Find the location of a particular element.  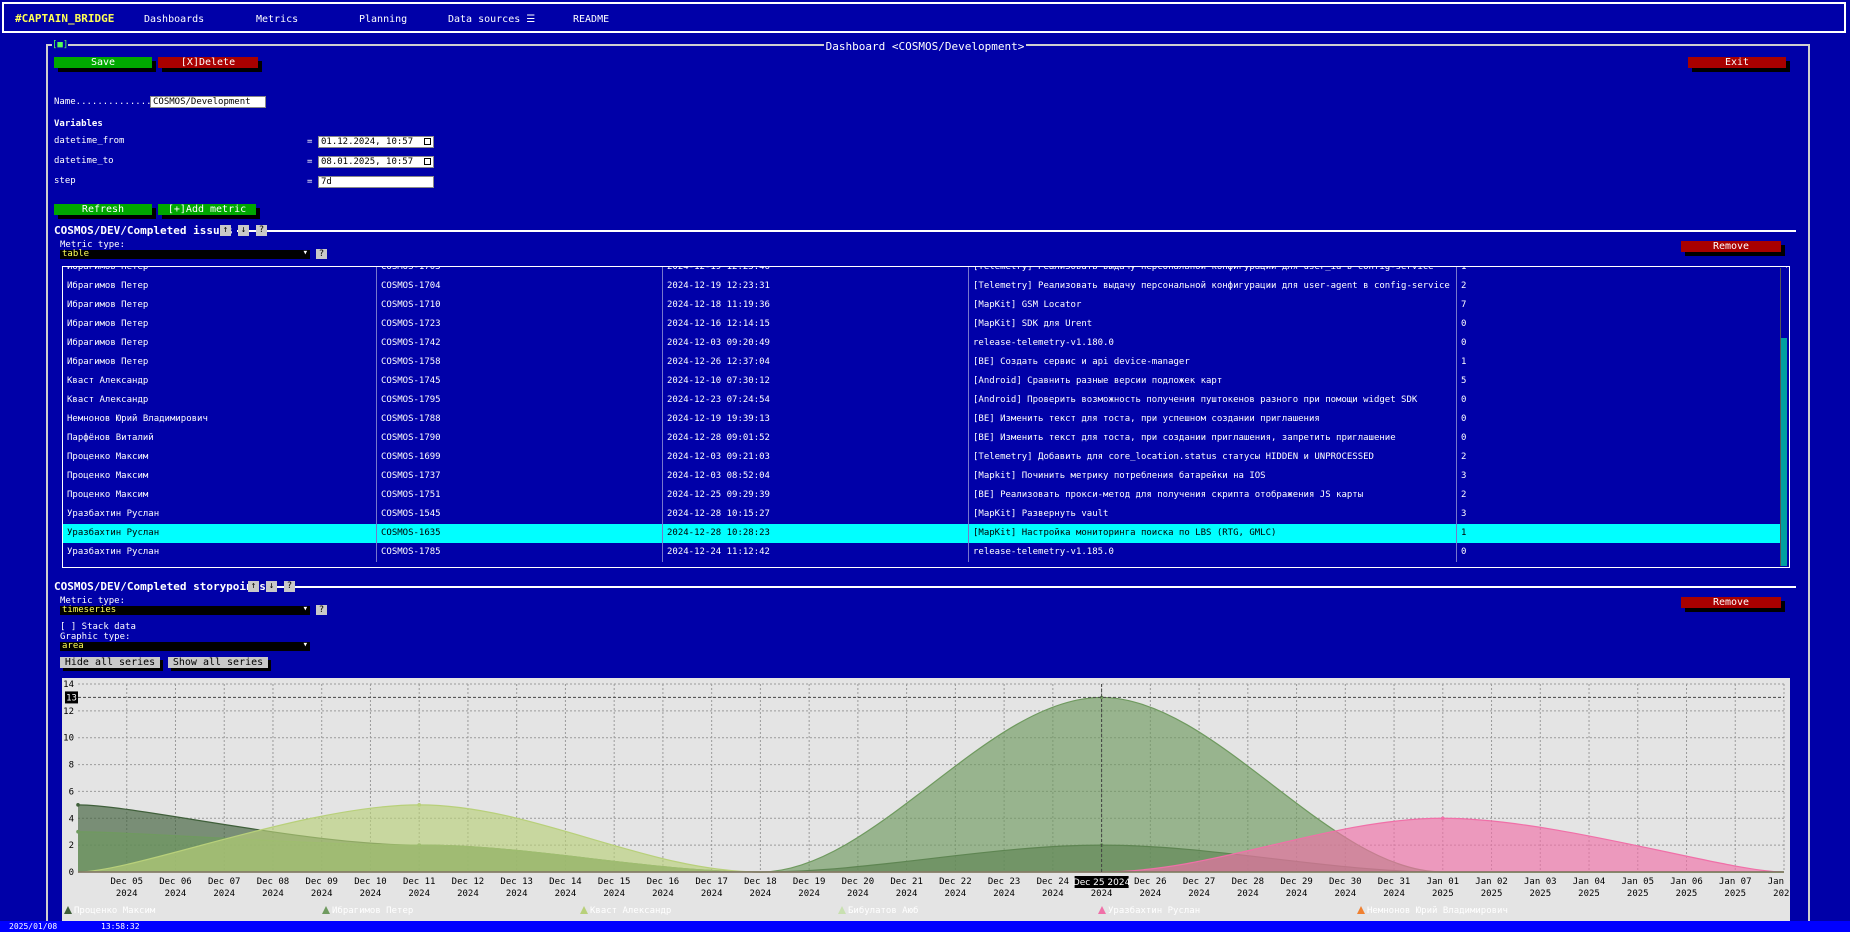

summary-cell: [BE] Создать сервис и api device-manager is located at coordinates (1213, 362).